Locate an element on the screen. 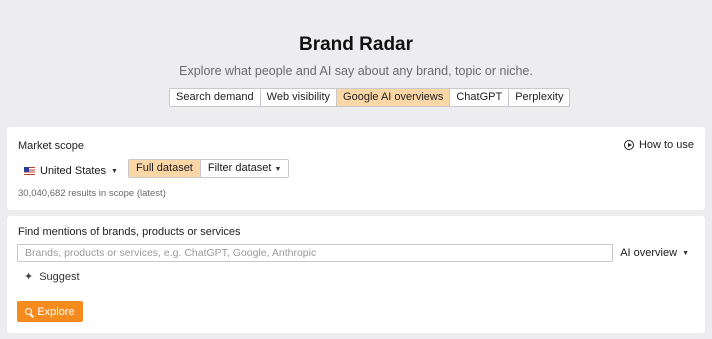 This screenshot has height=339, width=712. ai-overview-select: AI overview ▼ is located at coordinates (654, 253).